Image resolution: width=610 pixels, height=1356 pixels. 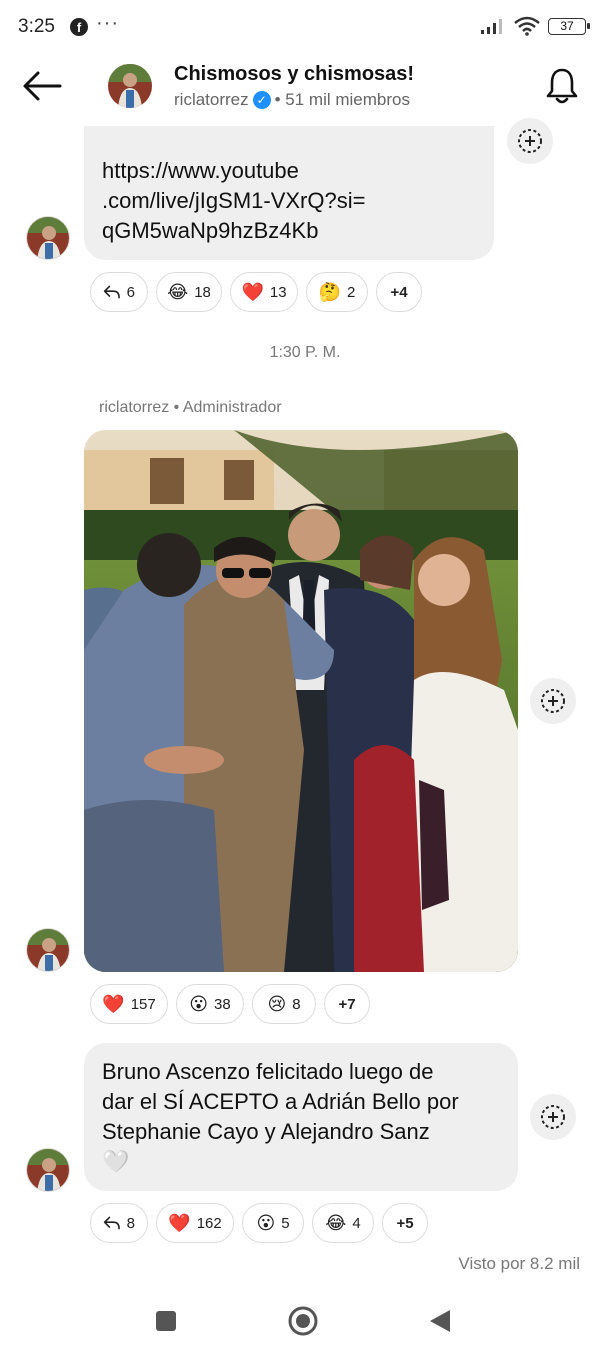 I want to click on heart-reaction-chip: ❤️ 157, so click(x=129, y=1004).